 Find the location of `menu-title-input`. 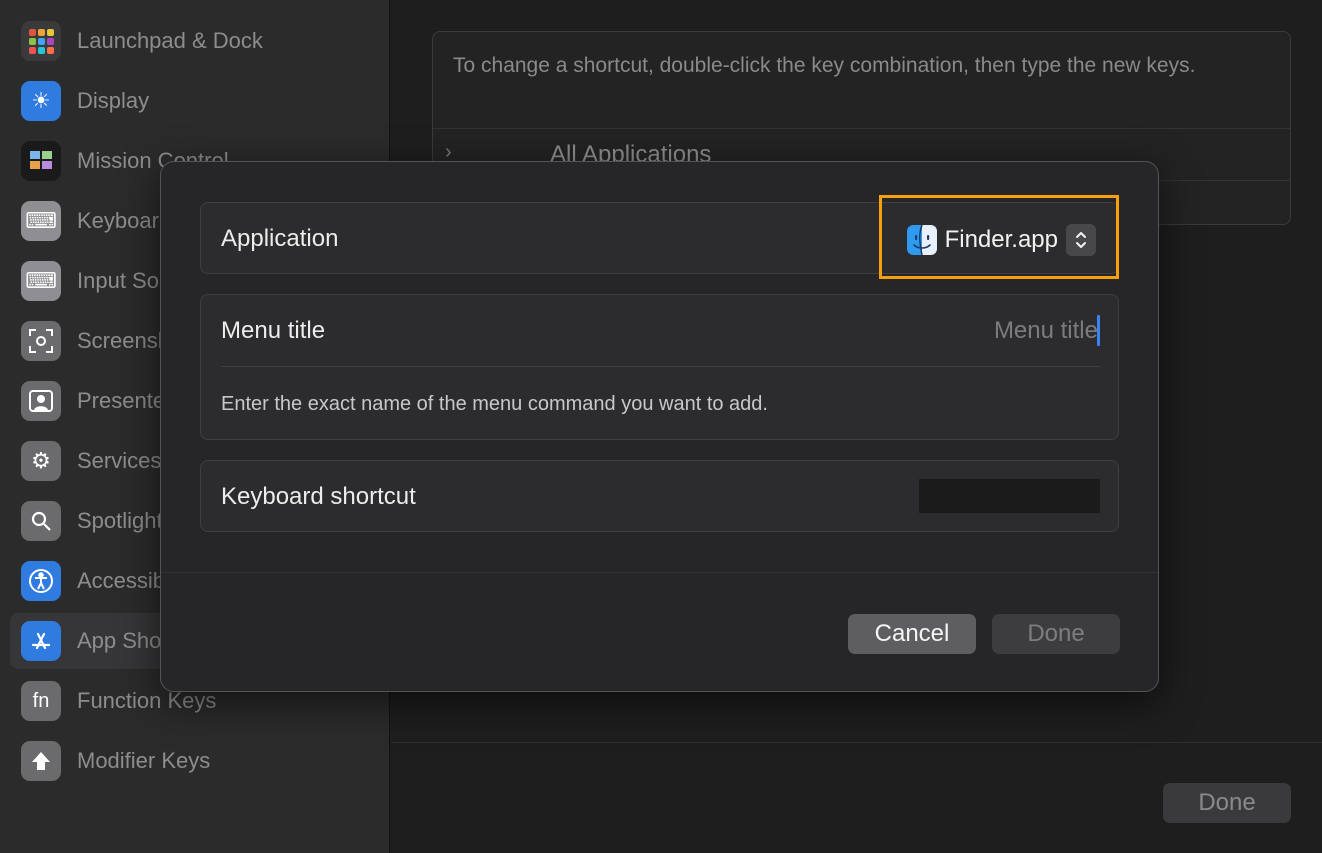

menu-title-input is located at coordinates (890, 331).